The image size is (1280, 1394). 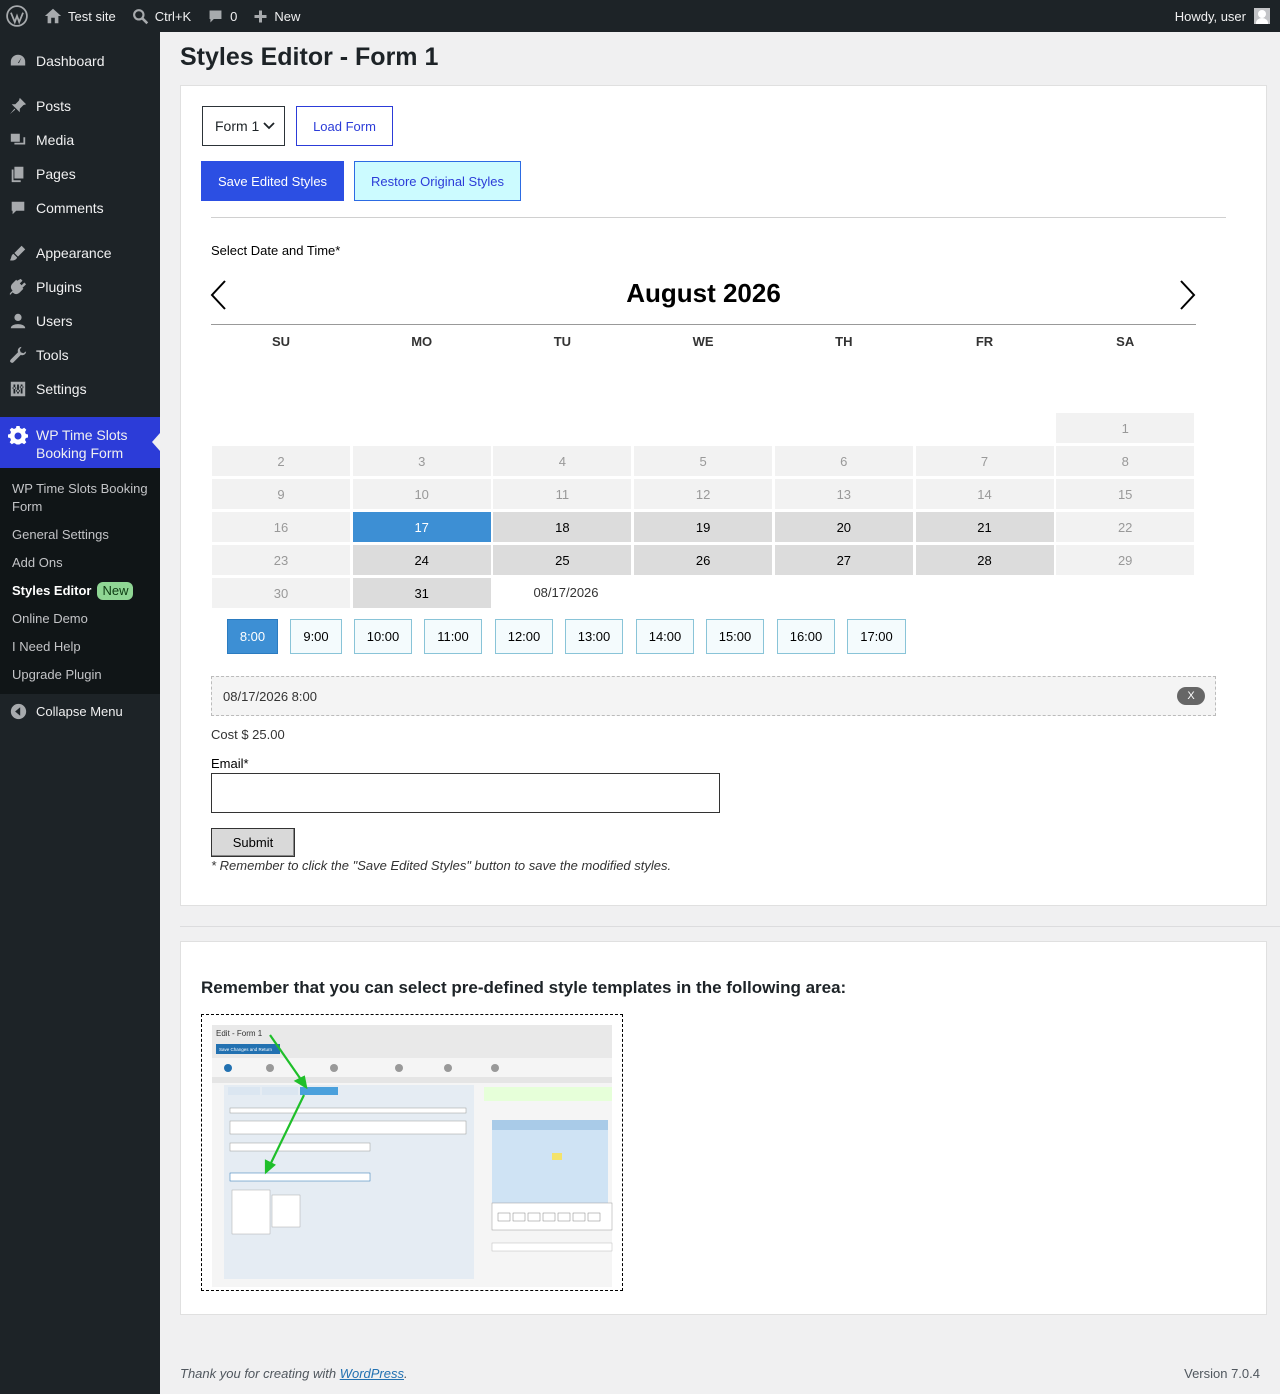 I want to click on calendar-day: 14, so click(x=984, y=494).